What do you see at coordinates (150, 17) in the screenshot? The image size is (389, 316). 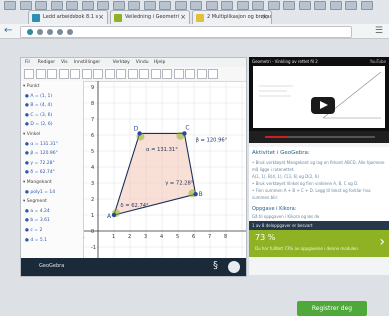 I see `browser-tab: Veiledning i Geometri ×` at bounding box center [150, 17].